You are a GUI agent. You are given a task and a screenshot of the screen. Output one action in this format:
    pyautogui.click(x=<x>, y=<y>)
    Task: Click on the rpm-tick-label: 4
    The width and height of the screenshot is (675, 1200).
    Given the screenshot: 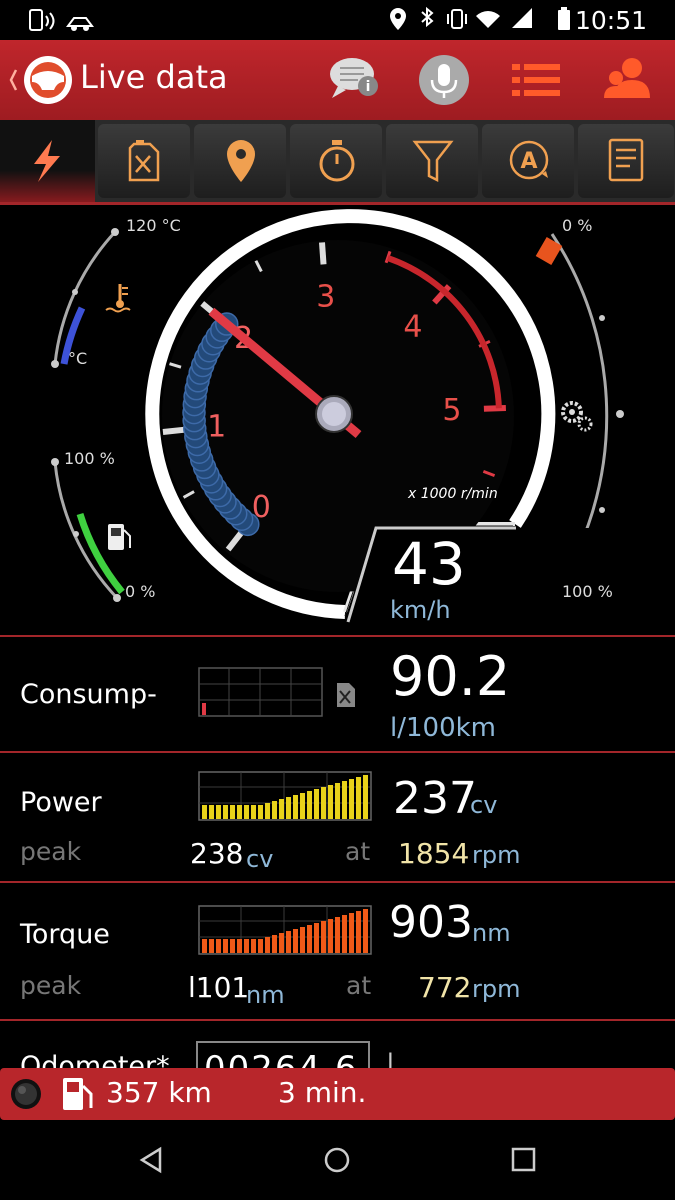 What is the action you would take?
    pyautogui.click(x=412, y=326)
    